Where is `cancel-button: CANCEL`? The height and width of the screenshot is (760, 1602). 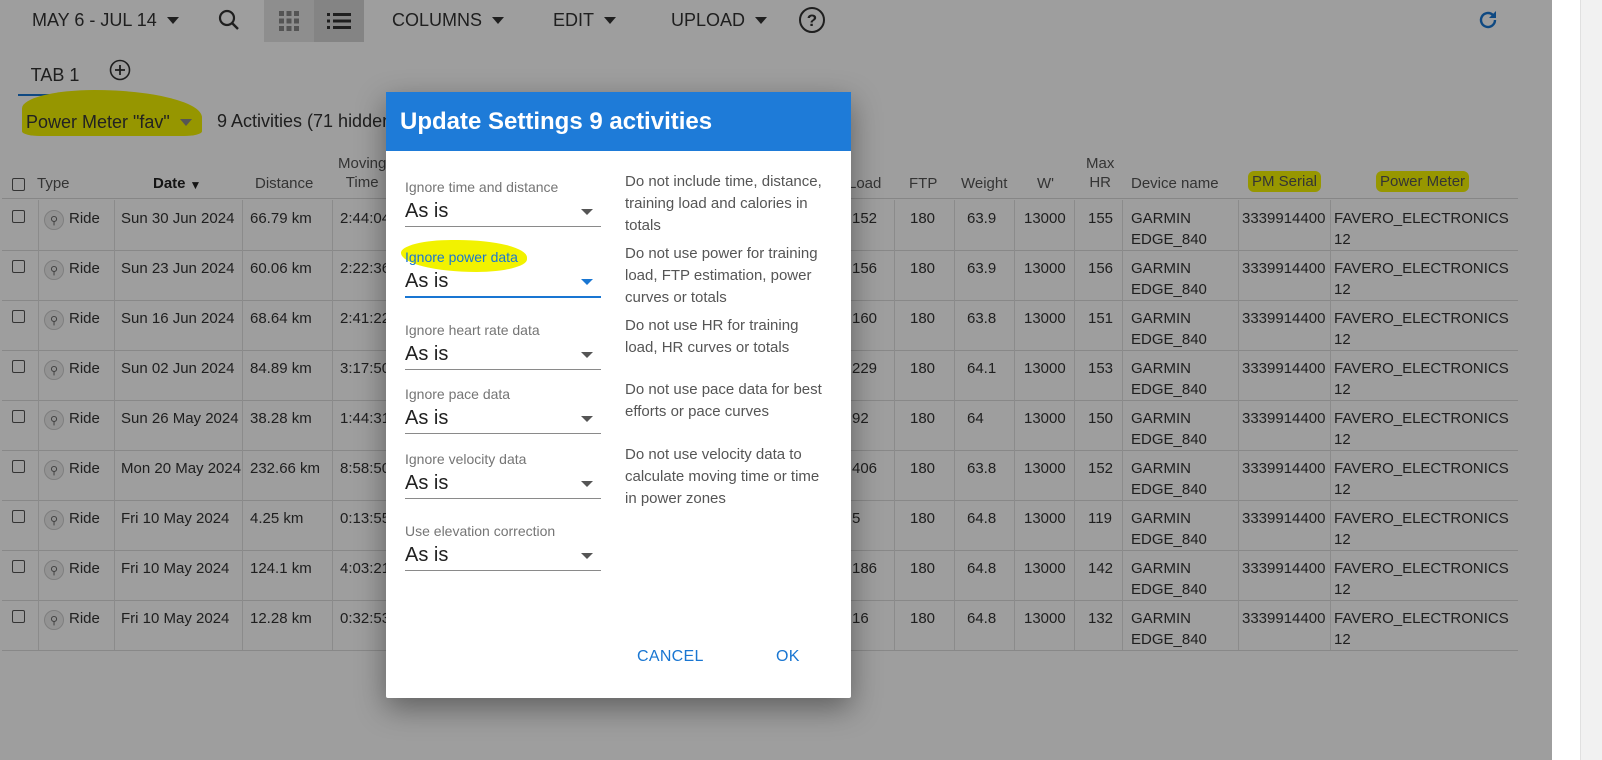 cancel-button: CANCEL is located at coordinates (670, 657).